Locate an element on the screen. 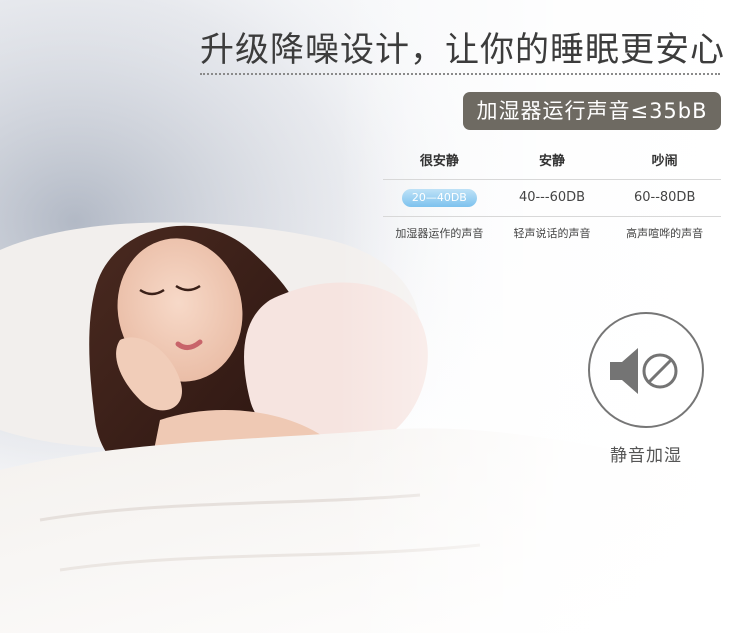 The height and width of the screenshot is (633, 750). table-header-row: 很安静 安静 吵闹 is located at coordinates (552, 162).